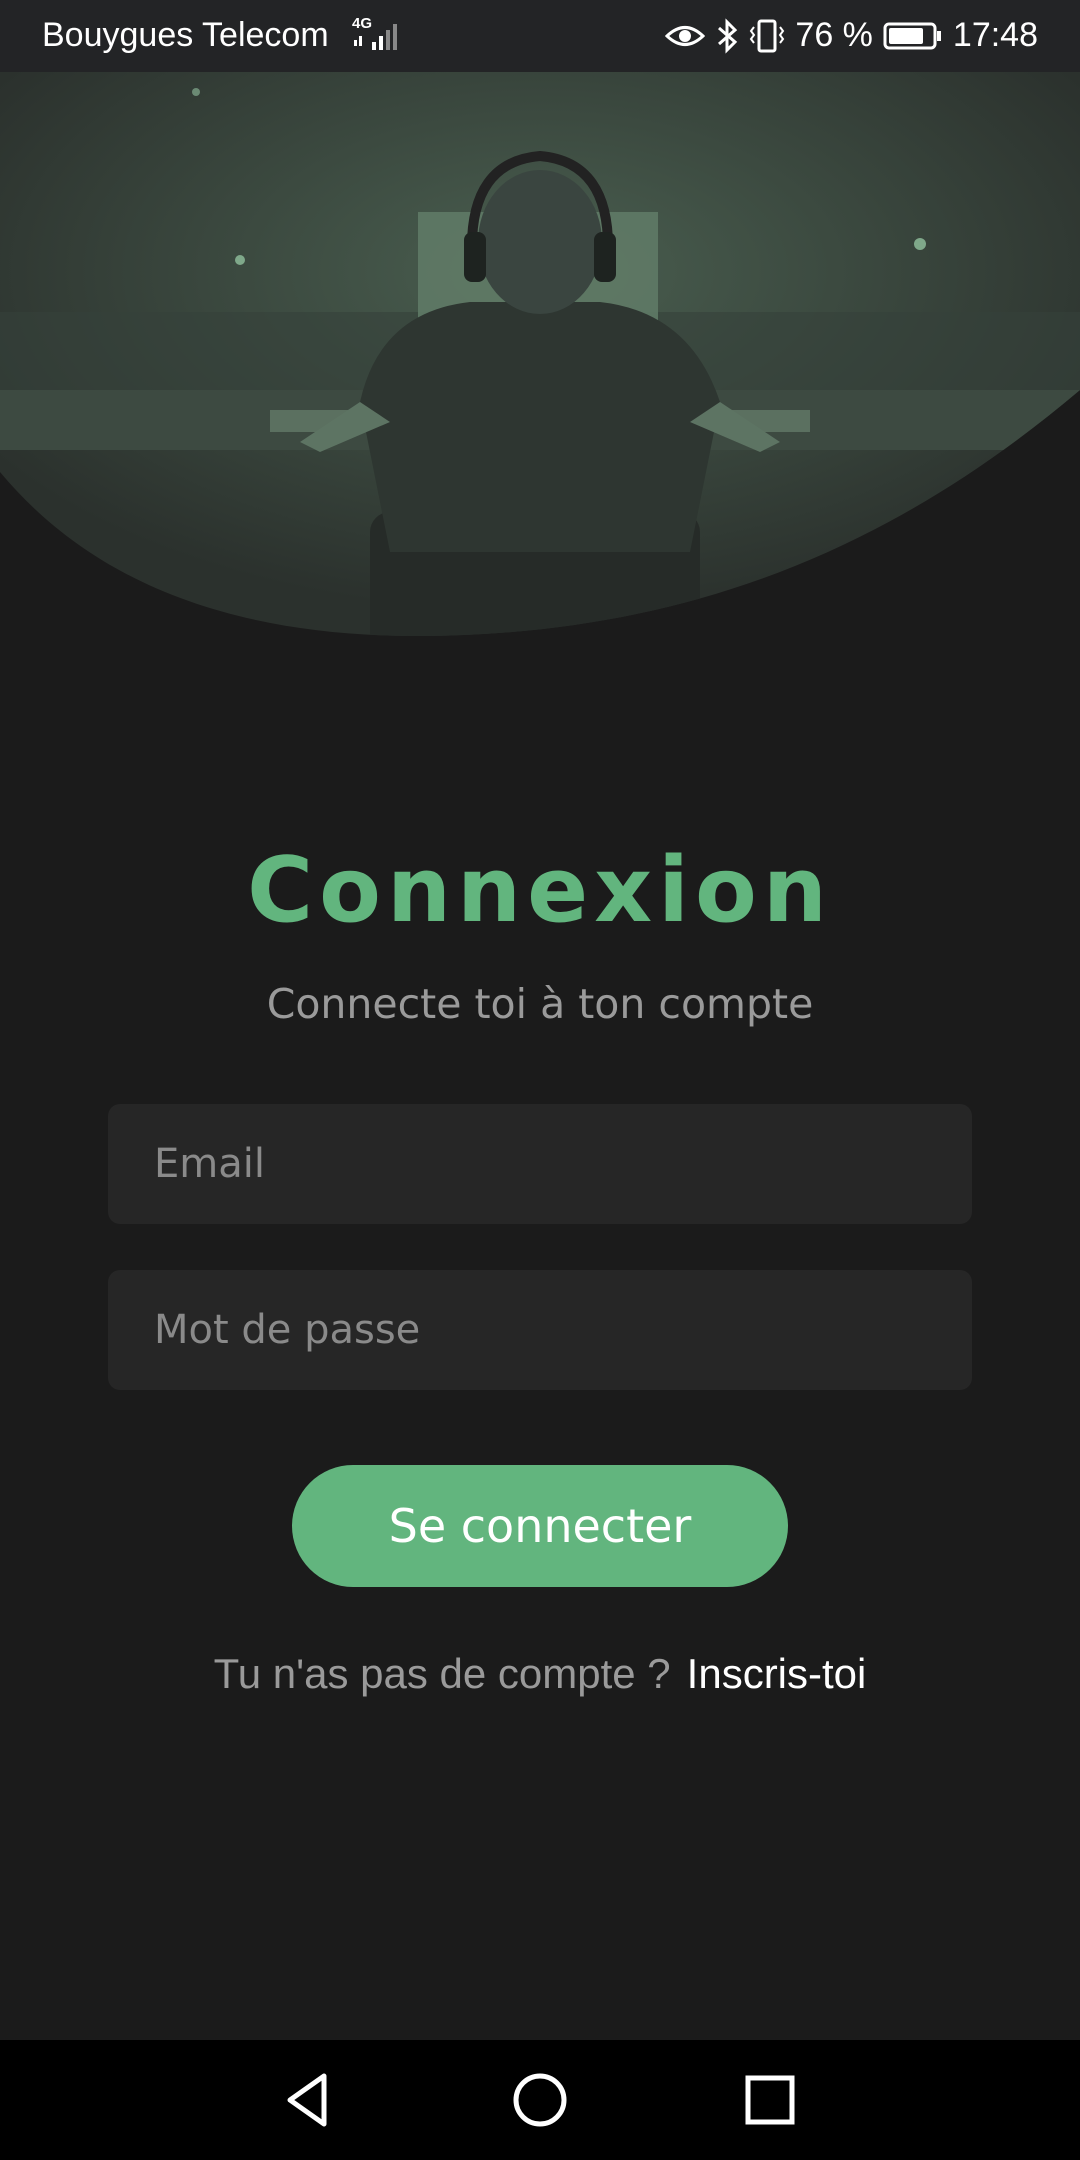 Image resolution: width=1080 pixels, height=2160 pixels. What do you see at coordinates (185, 35) in the screenshot?
I see `carrier-name: Bouygues Telecom` at bounding box center [185, 35].